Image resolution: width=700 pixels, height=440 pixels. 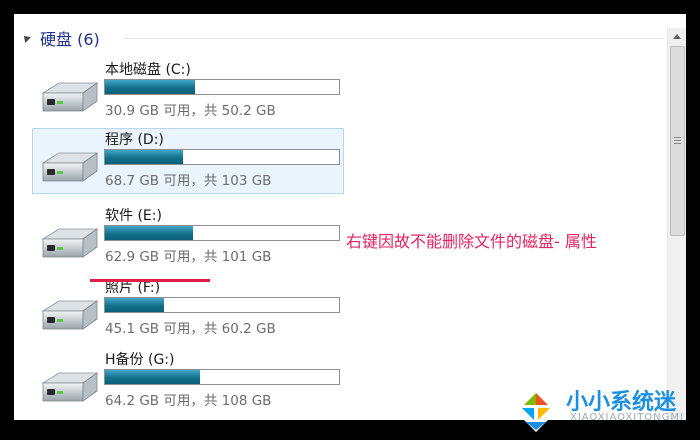 I want to click on windows-logo-icon, so click(x=536, y=411).